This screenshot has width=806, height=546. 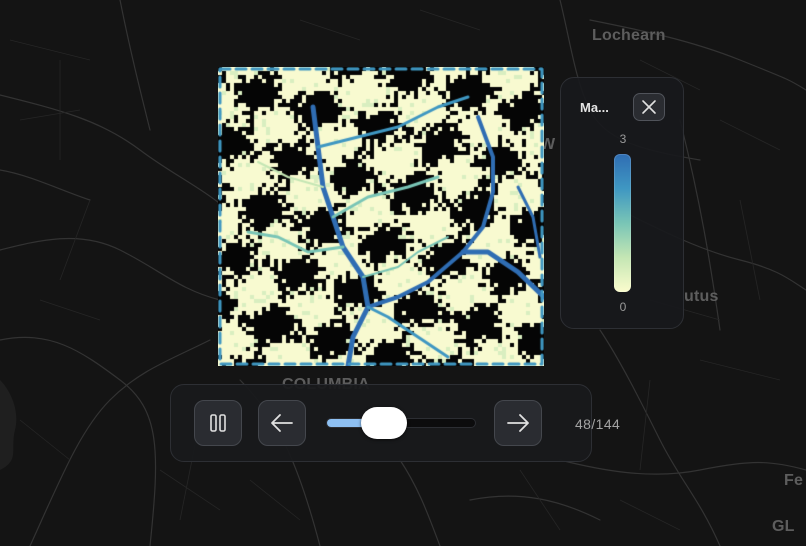 What do you see at coordinates (701, 296) in the screenshot?
I see `map-label-utus: utus` at bounding box center [701, 296].